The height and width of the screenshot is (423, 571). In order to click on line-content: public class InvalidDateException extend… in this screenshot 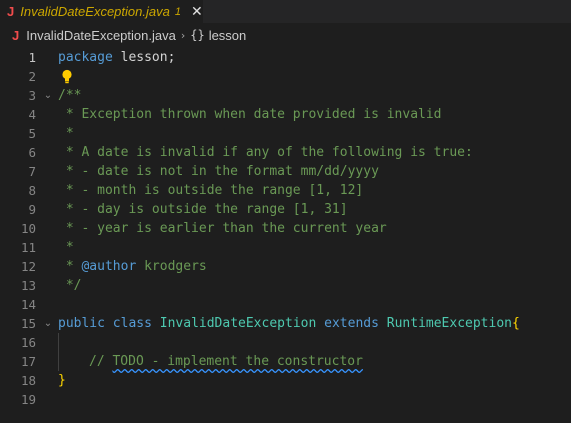, I will do `click(289, 323)`.